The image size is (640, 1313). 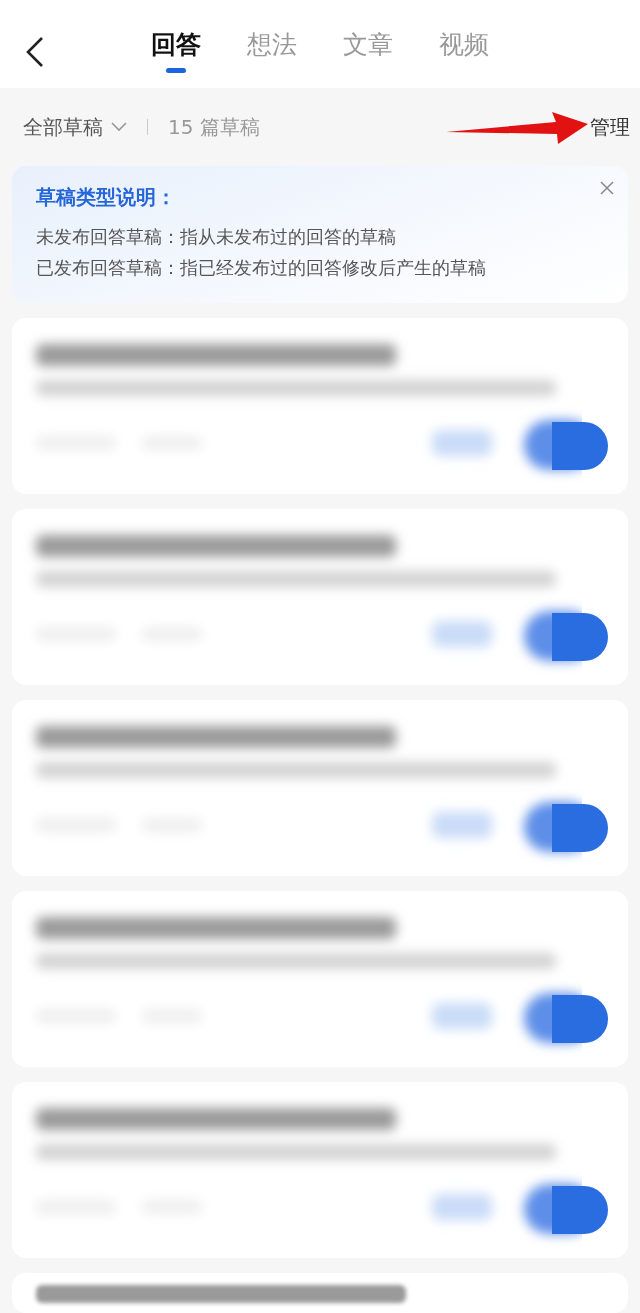 I want to click on filter-dropdown: 全部草稿, so click(x=75, y=127).